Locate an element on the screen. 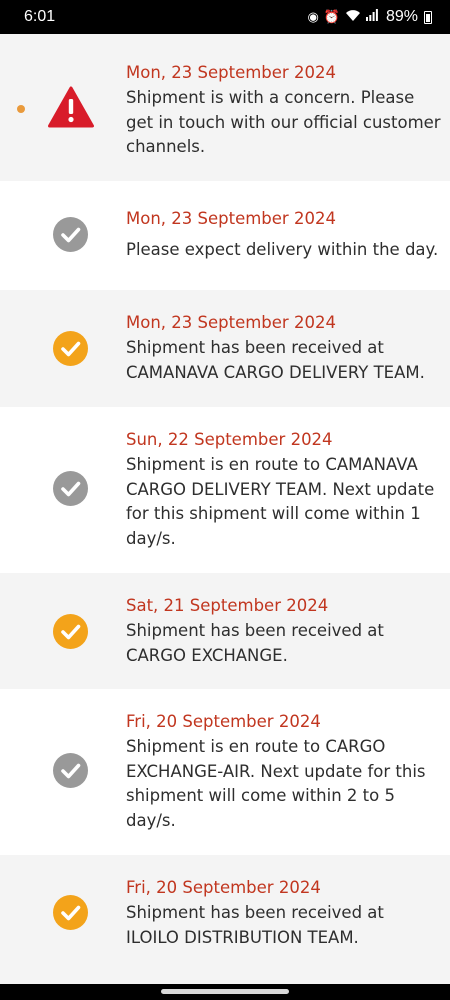  battery-icon is located at coordinates (428, 17).